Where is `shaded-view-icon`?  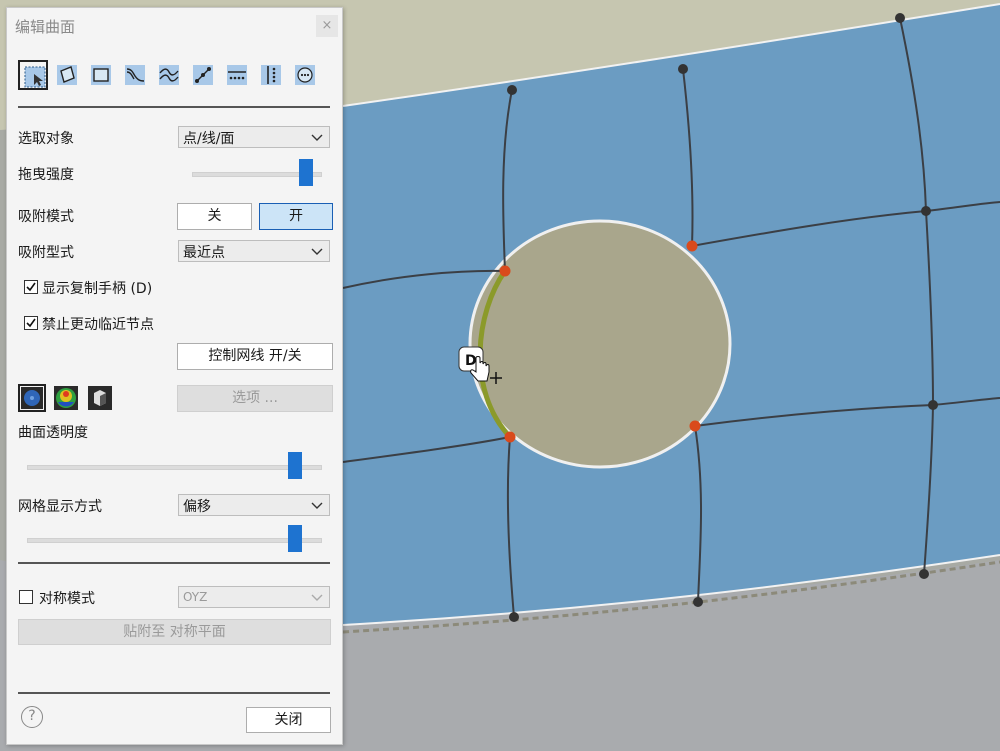
shaded-view-icon is located at coordinates (32, 398).